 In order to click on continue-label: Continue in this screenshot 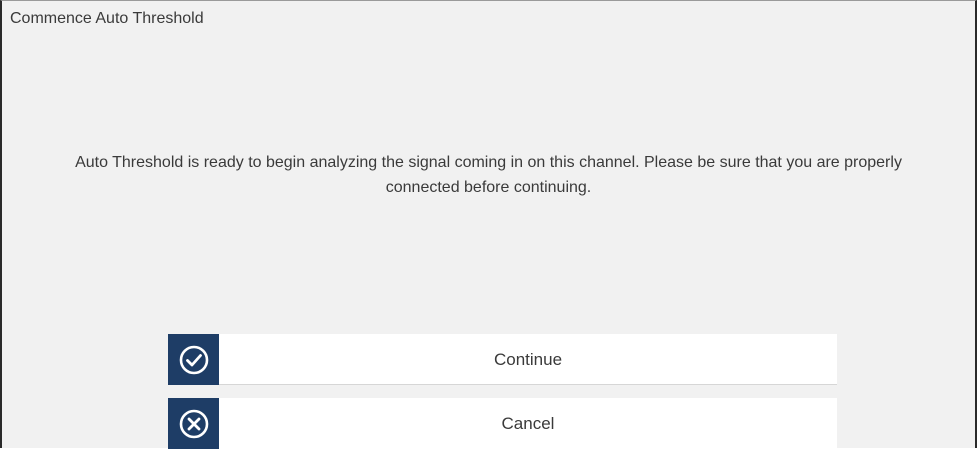, I will do `click(528, 359)`.